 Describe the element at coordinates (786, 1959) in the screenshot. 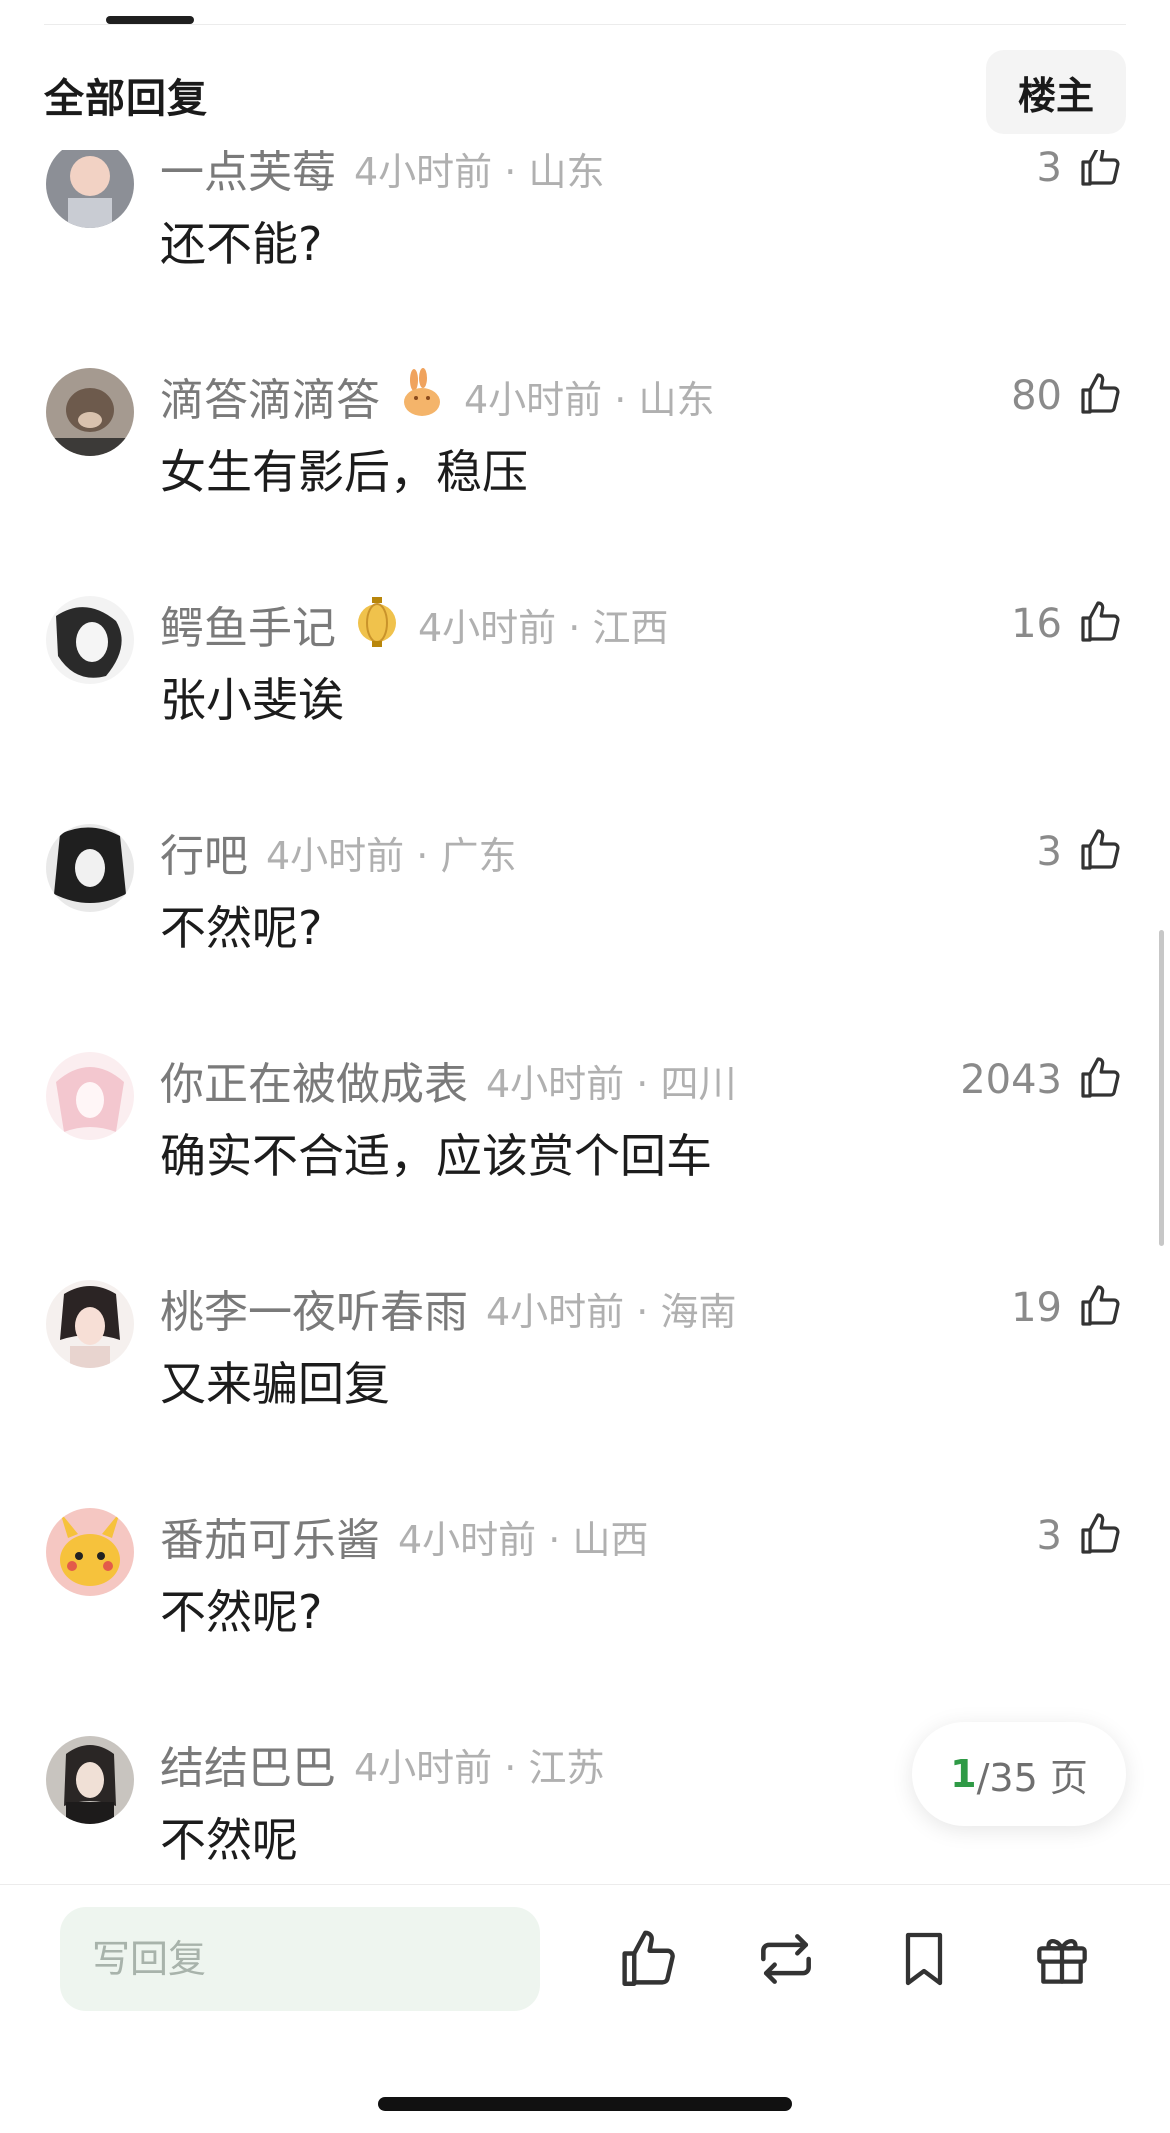

I see `repost-button` at that location.